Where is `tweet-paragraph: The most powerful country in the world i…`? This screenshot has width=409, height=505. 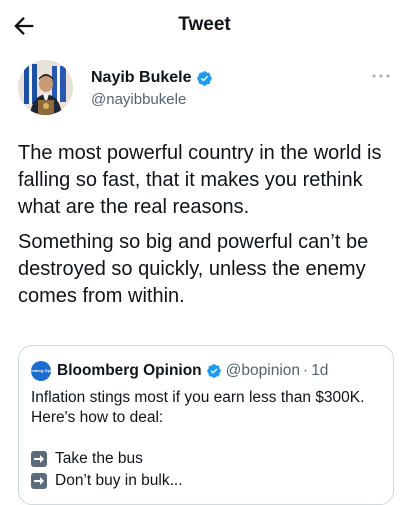 tweet-paragraph: The most powerful country in the world i… is located at coordinates (200, 180).